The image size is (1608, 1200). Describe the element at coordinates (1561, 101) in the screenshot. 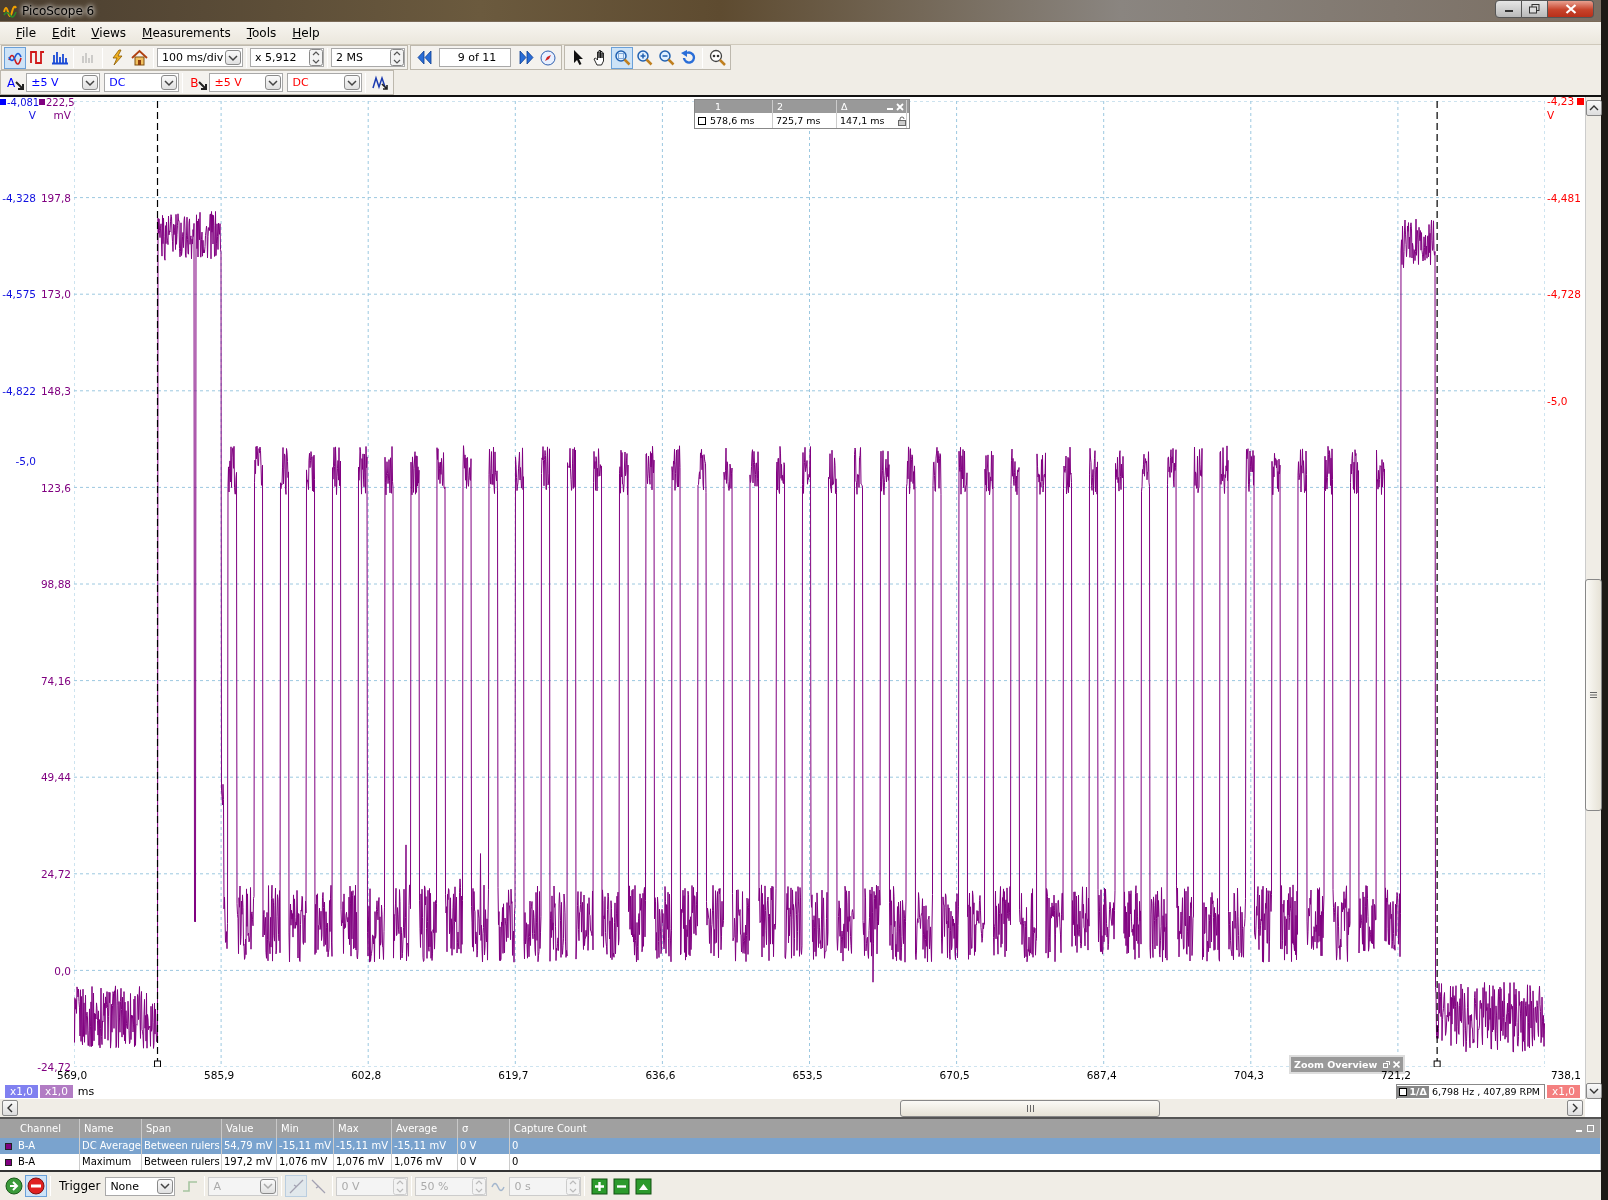

I see `axis-label: -4,23` at that location.